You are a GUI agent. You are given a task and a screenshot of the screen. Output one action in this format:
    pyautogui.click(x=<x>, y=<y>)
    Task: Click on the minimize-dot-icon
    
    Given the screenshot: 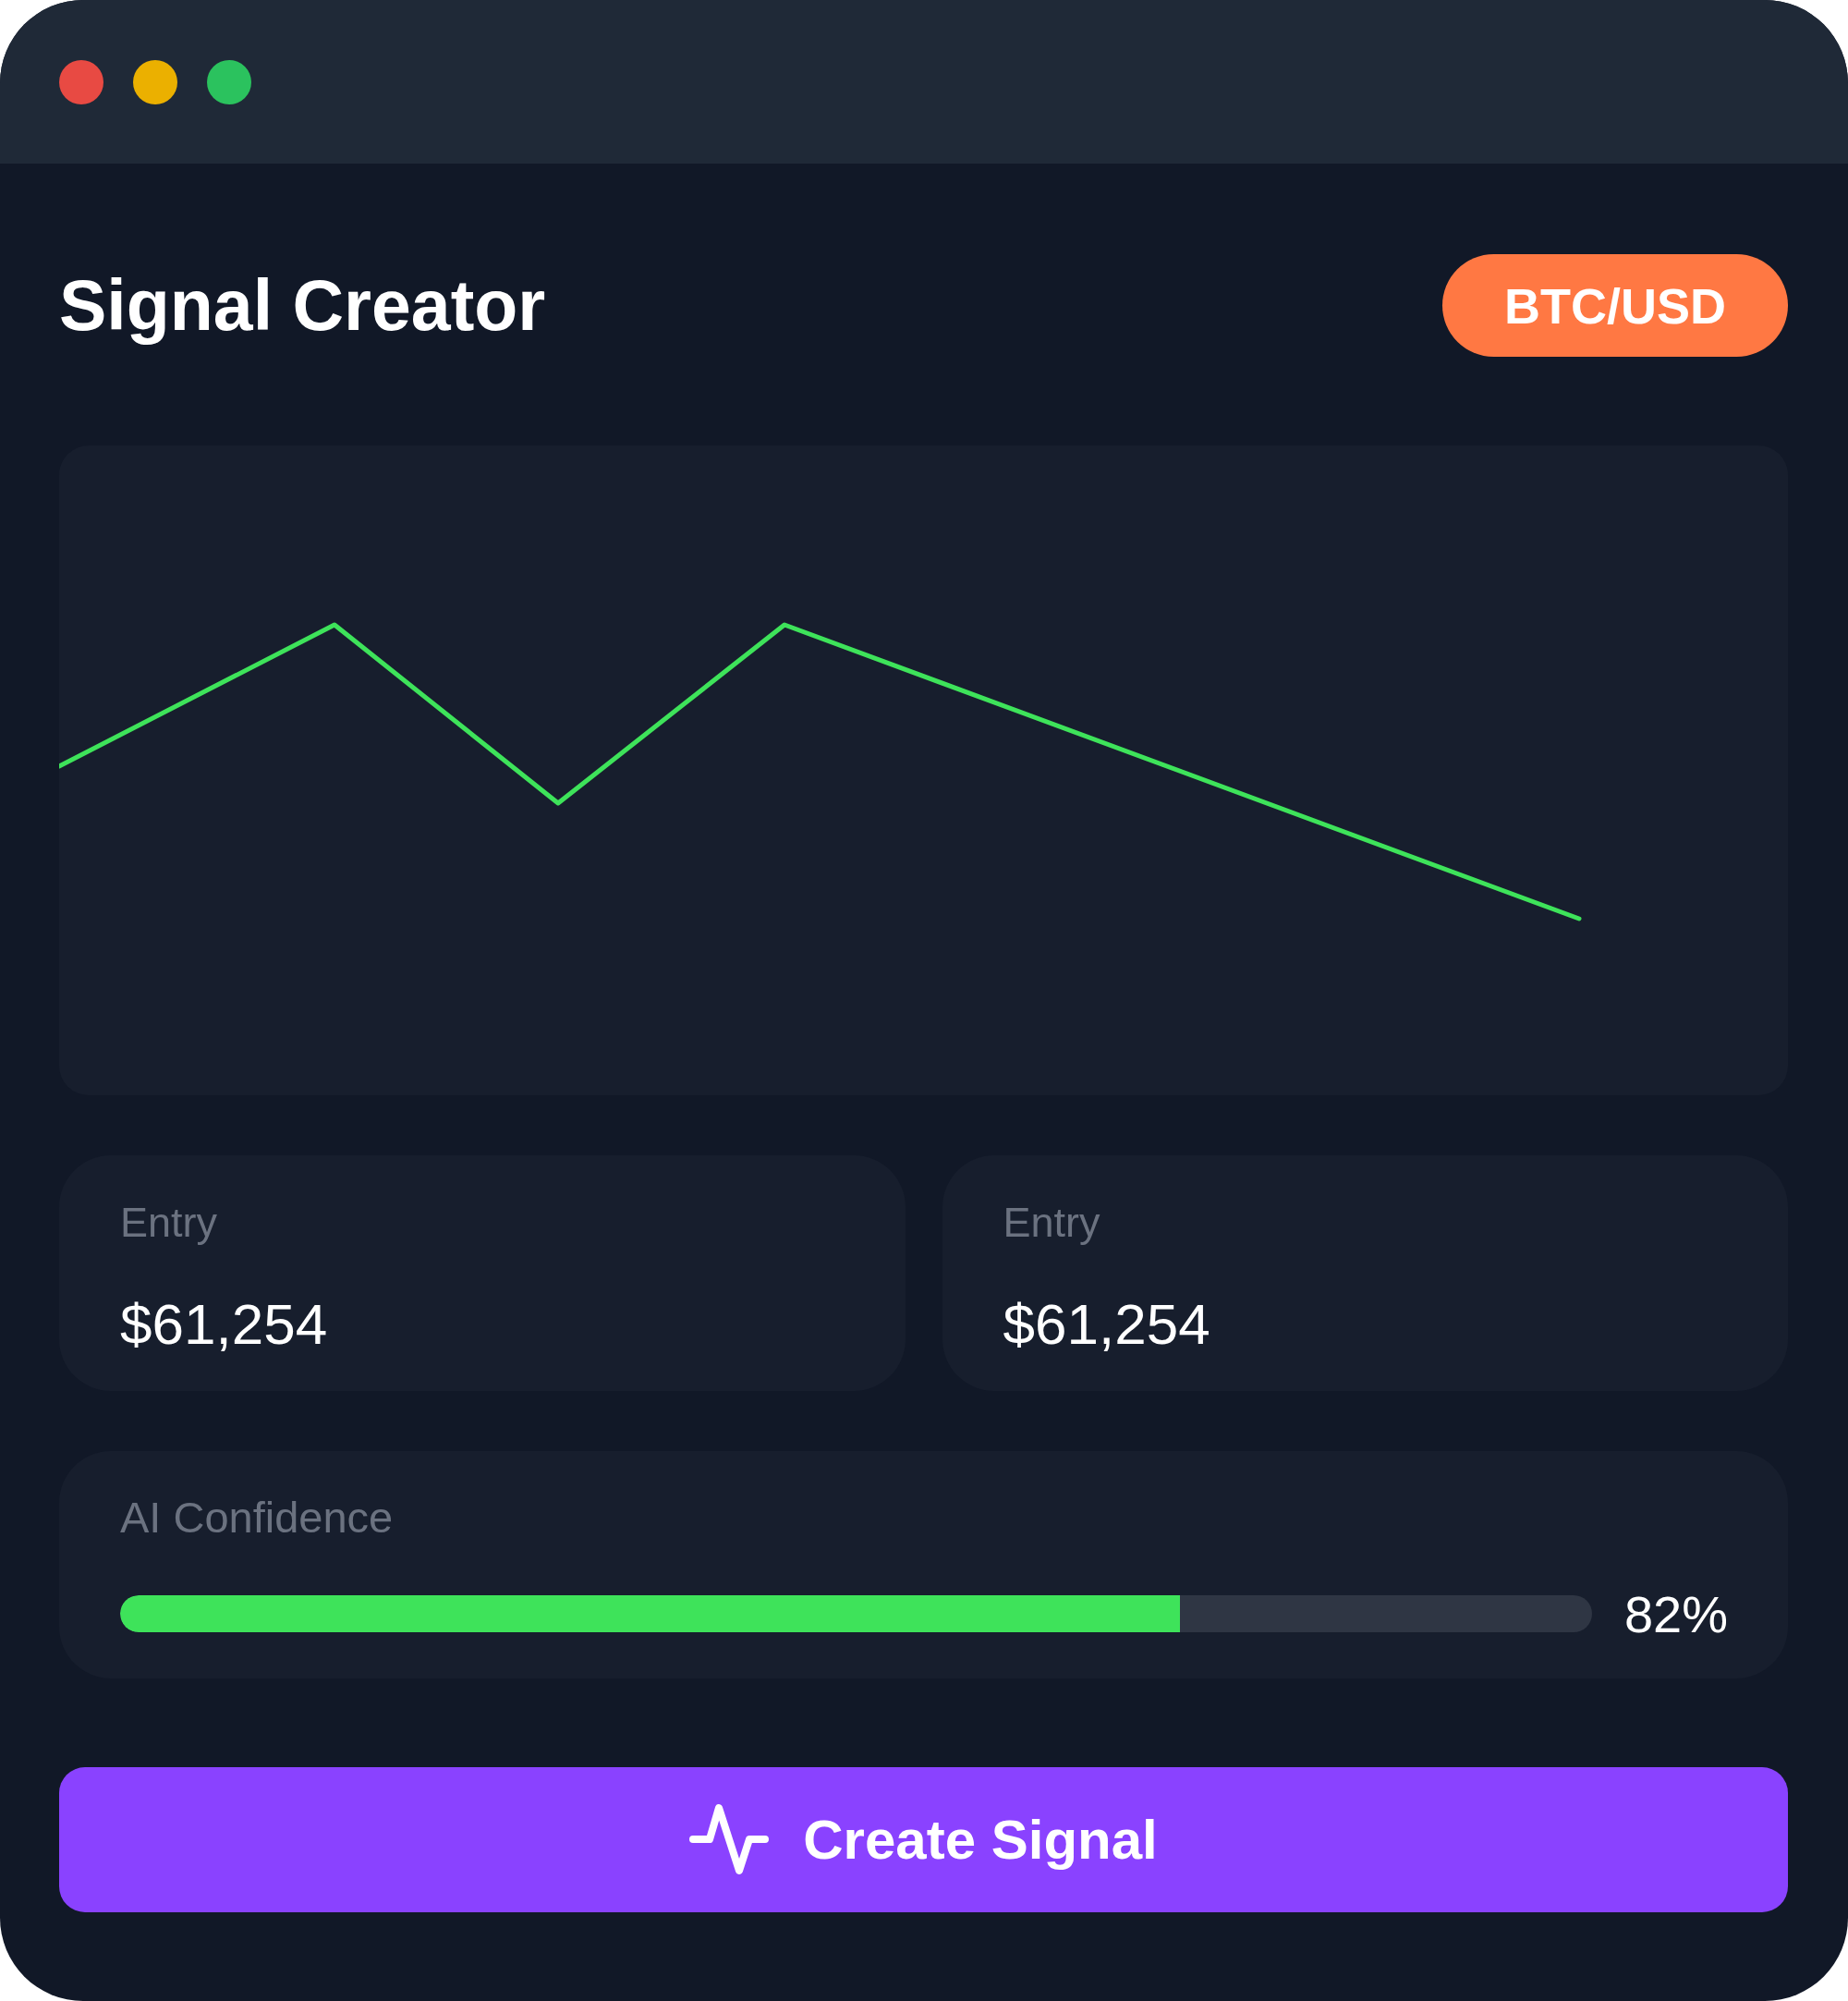 What is the action you would take?
    pyautogui.click(x=155, y=81)
    